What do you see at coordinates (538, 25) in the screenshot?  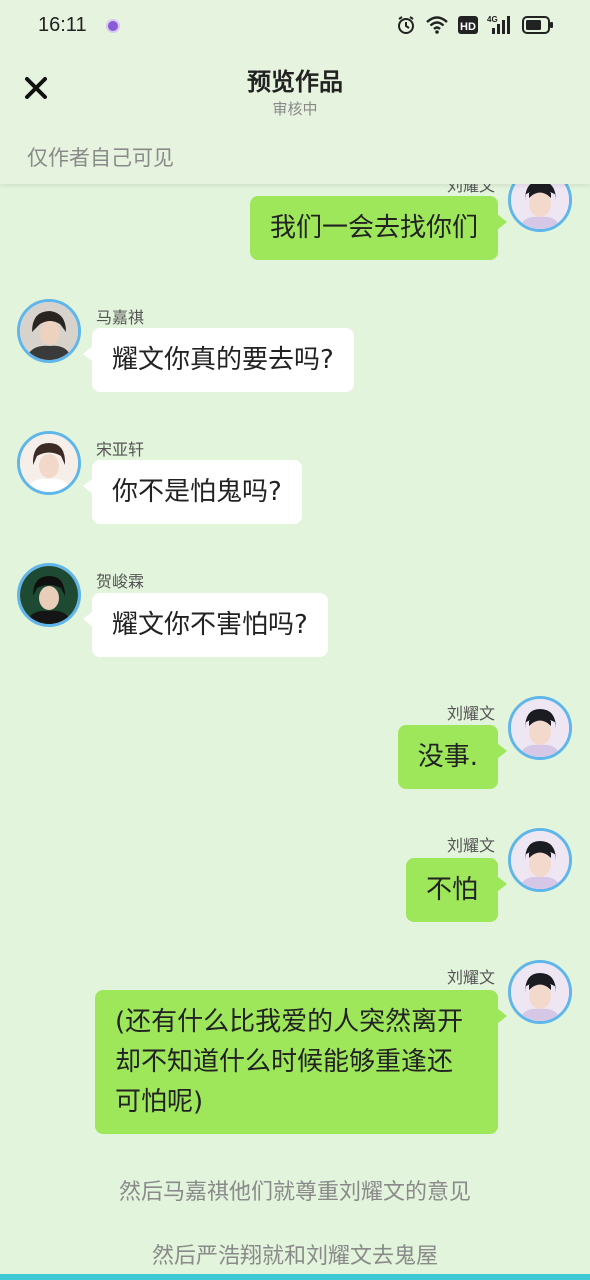 I see `battery-icon` at bounding box center [538, 25].